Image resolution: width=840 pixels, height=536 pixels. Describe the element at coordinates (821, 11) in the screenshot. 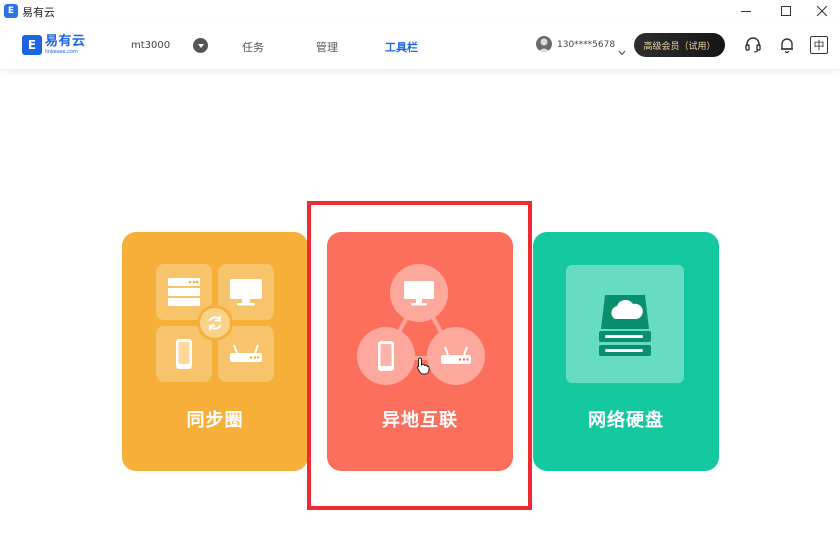

I see `close-button` at that location.